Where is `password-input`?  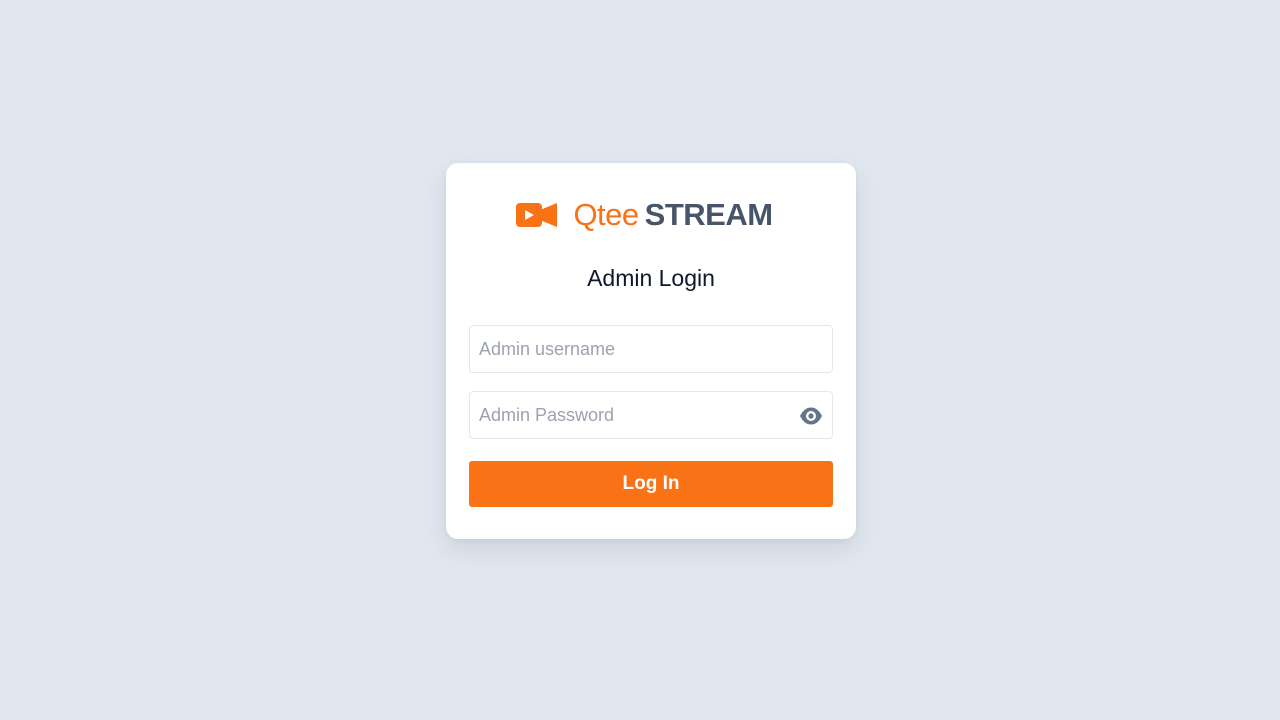
password-input is located at coordinates (651, 415).